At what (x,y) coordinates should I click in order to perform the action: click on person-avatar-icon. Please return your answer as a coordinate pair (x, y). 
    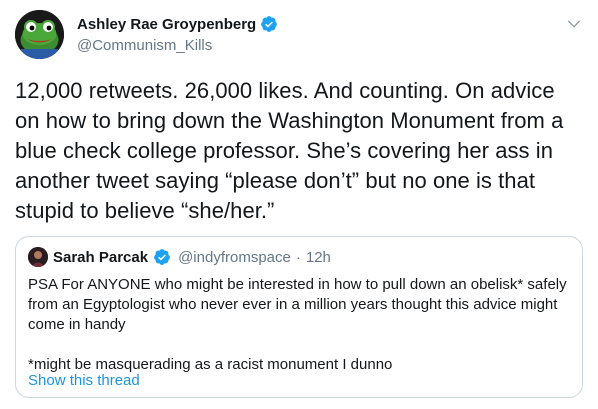
    Looking at the image, I should click on (38, 257).